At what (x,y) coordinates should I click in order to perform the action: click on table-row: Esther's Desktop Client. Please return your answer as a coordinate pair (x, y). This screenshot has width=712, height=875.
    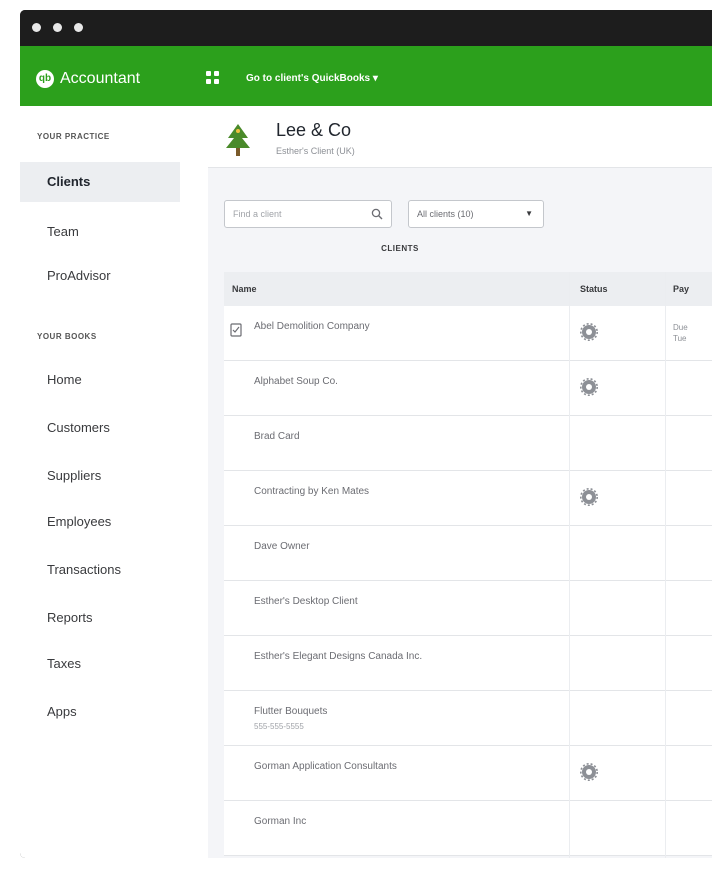
    Looking at the image, I should click on (468, 608).